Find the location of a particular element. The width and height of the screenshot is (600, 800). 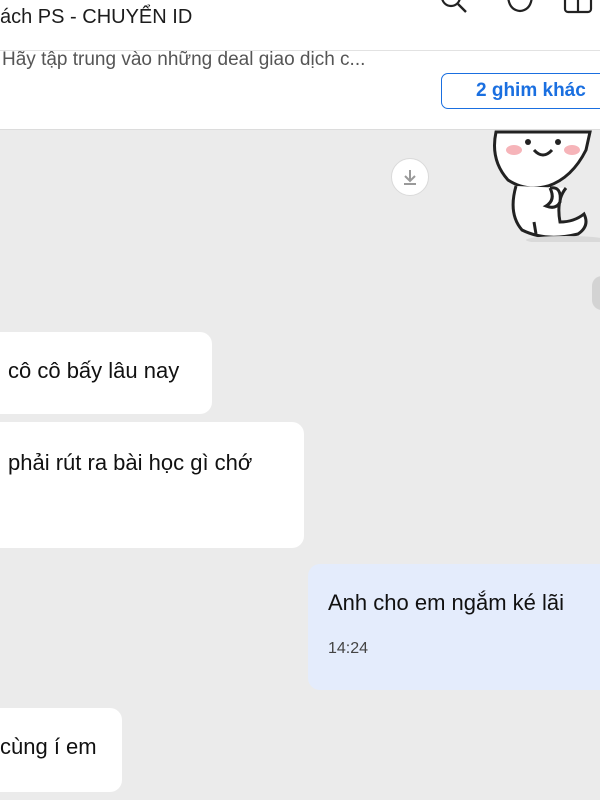

download-icon is located at coordinates (410, 177).